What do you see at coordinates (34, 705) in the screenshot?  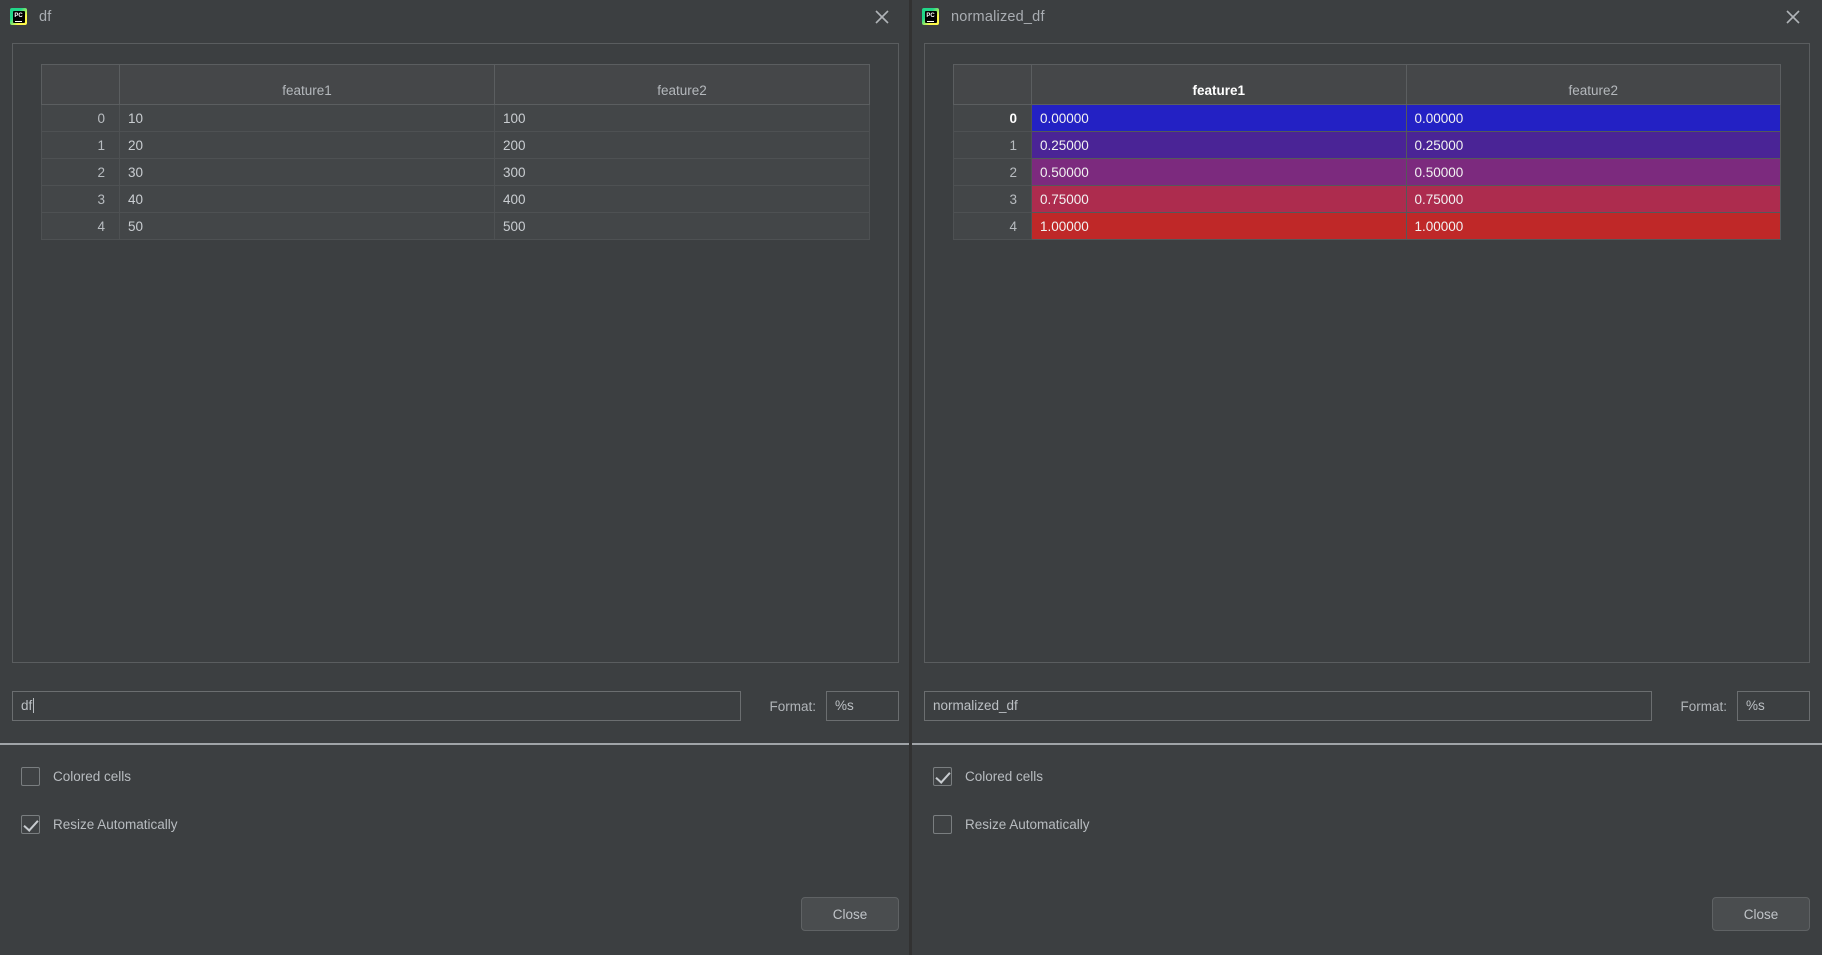 I see `text-caret` at bounding box center [34, 705].